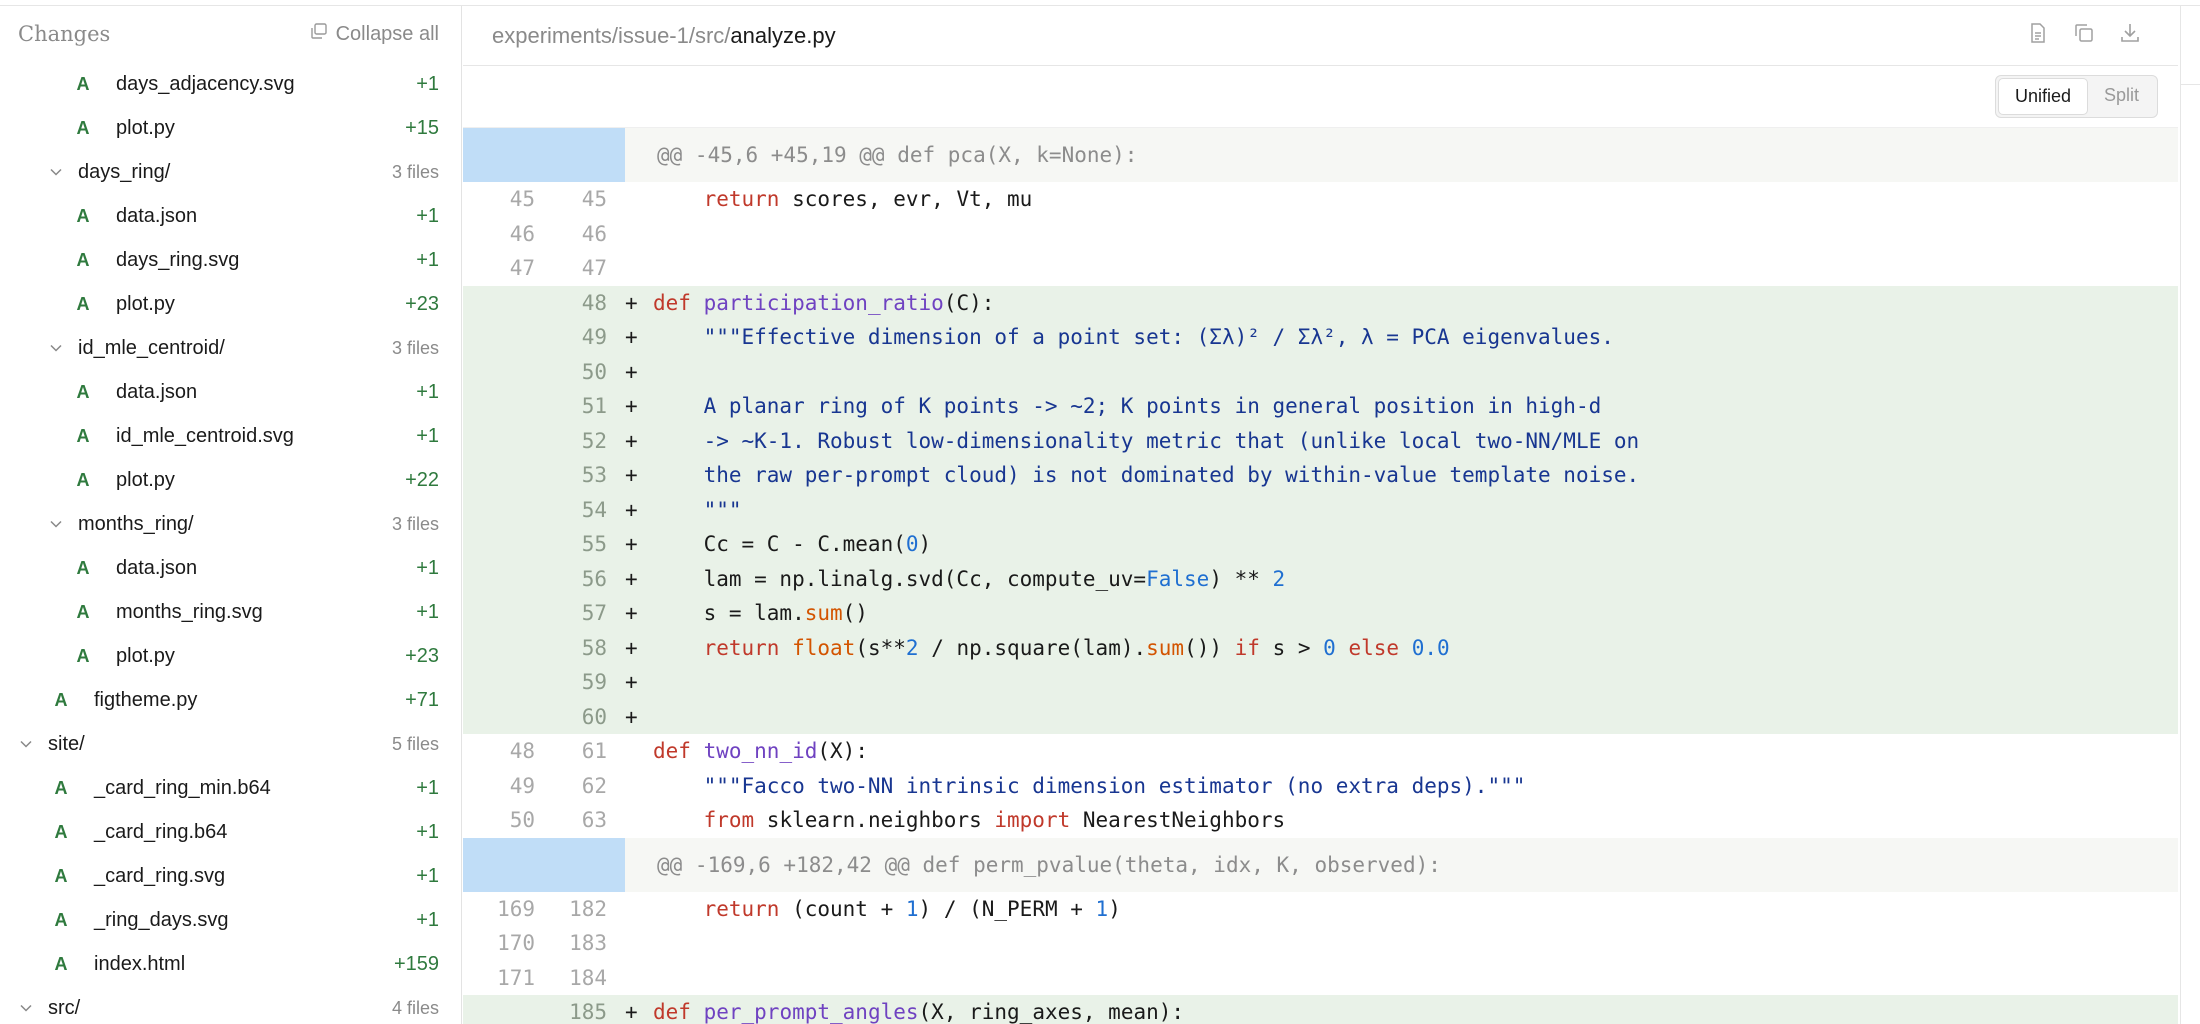 The image size is (2200, 1024). I want to click on new-line-number: 59, so click(594, 682).